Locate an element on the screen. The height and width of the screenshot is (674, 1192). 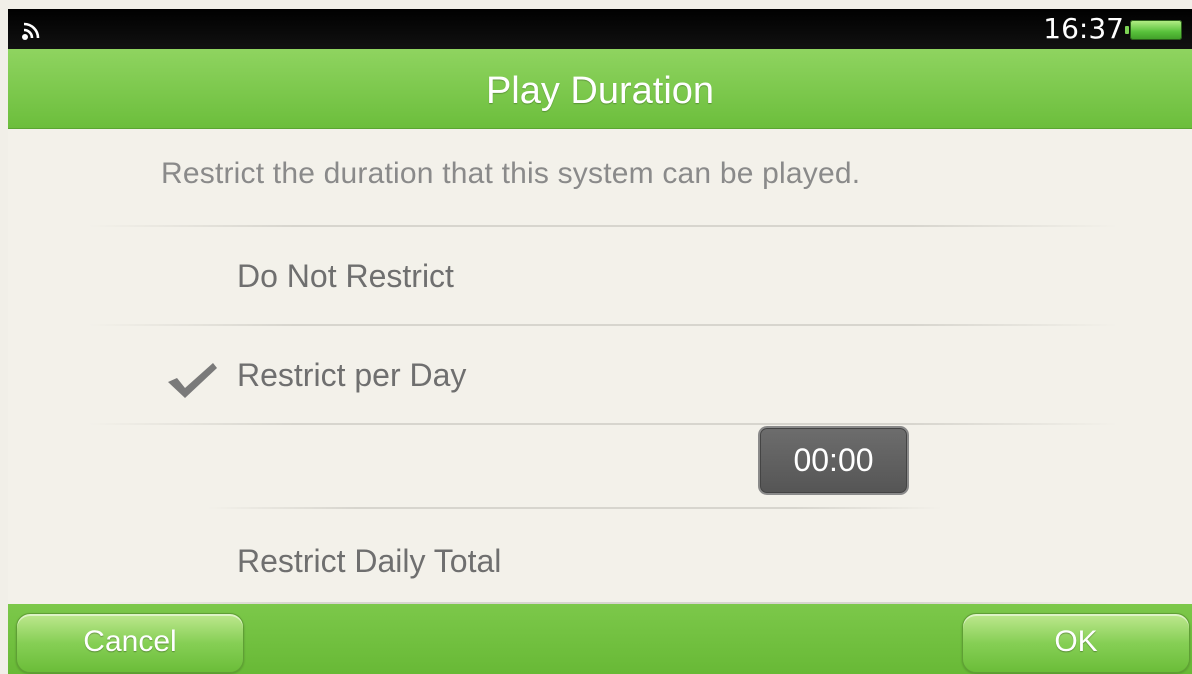
option-do-not-restrict: Do Not Restrict is located at coordinates (600, 275).